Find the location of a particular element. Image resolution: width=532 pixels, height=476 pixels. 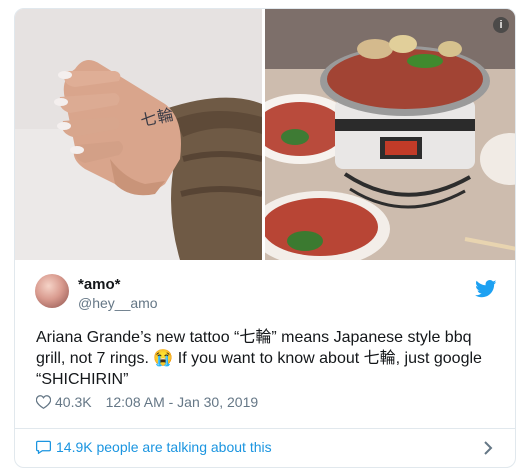

heart-icon is located at coordinates (43, 402).